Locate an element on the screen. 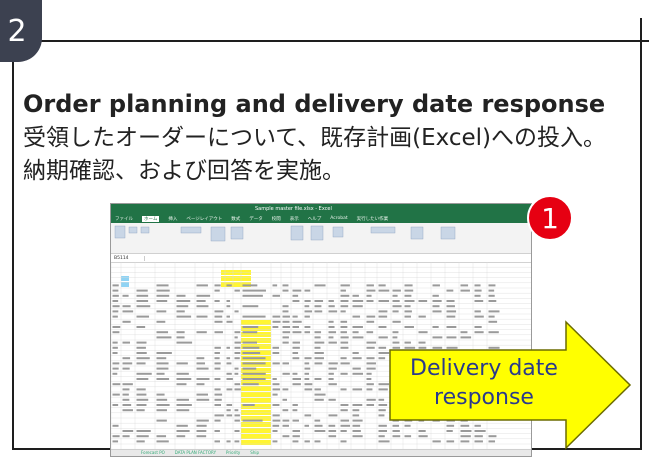 This screenshot has width=649, height=459. menu-item: 挿入 is located at coordinates (172, 219).